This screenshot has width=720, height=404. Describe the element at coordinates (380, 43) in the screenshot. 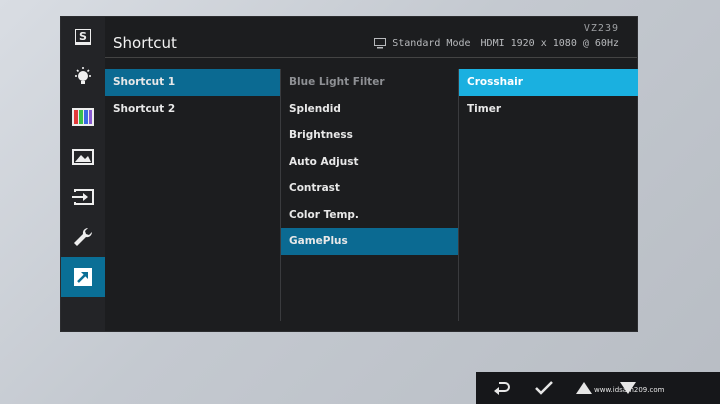

I see `monitor-icon` at that location.